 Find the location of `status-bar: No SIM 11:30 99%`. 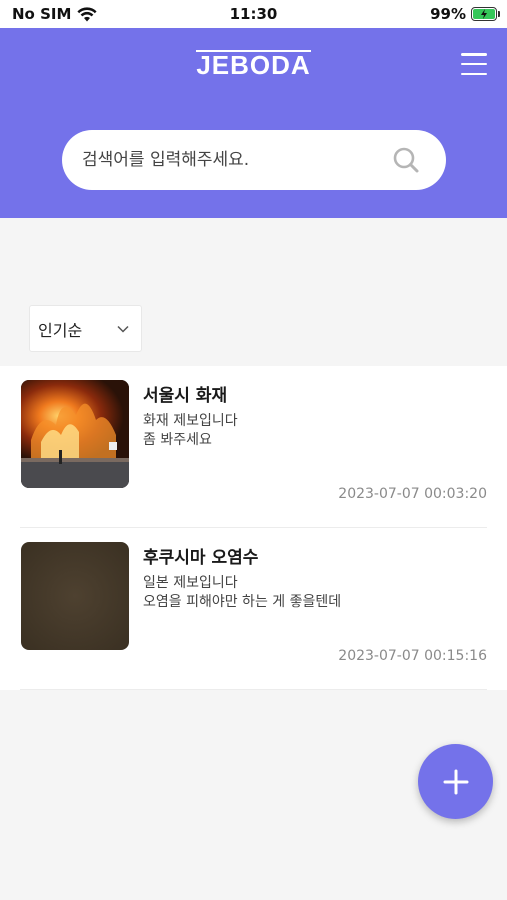

status-bar: No SIM 11:30 99% is located at coordinates (253, 14).